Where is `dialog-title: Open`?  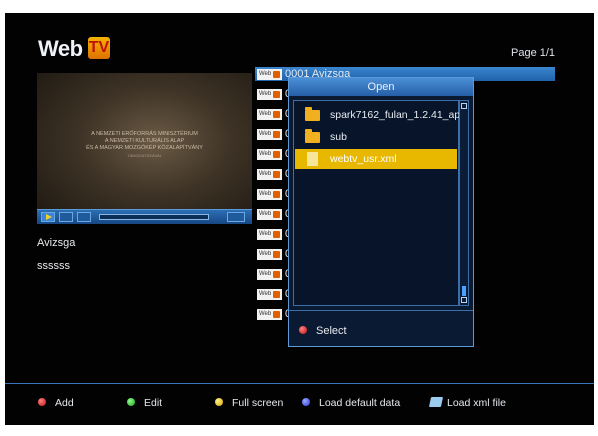 dialog-title: Open is located at coordinates (381, 87).